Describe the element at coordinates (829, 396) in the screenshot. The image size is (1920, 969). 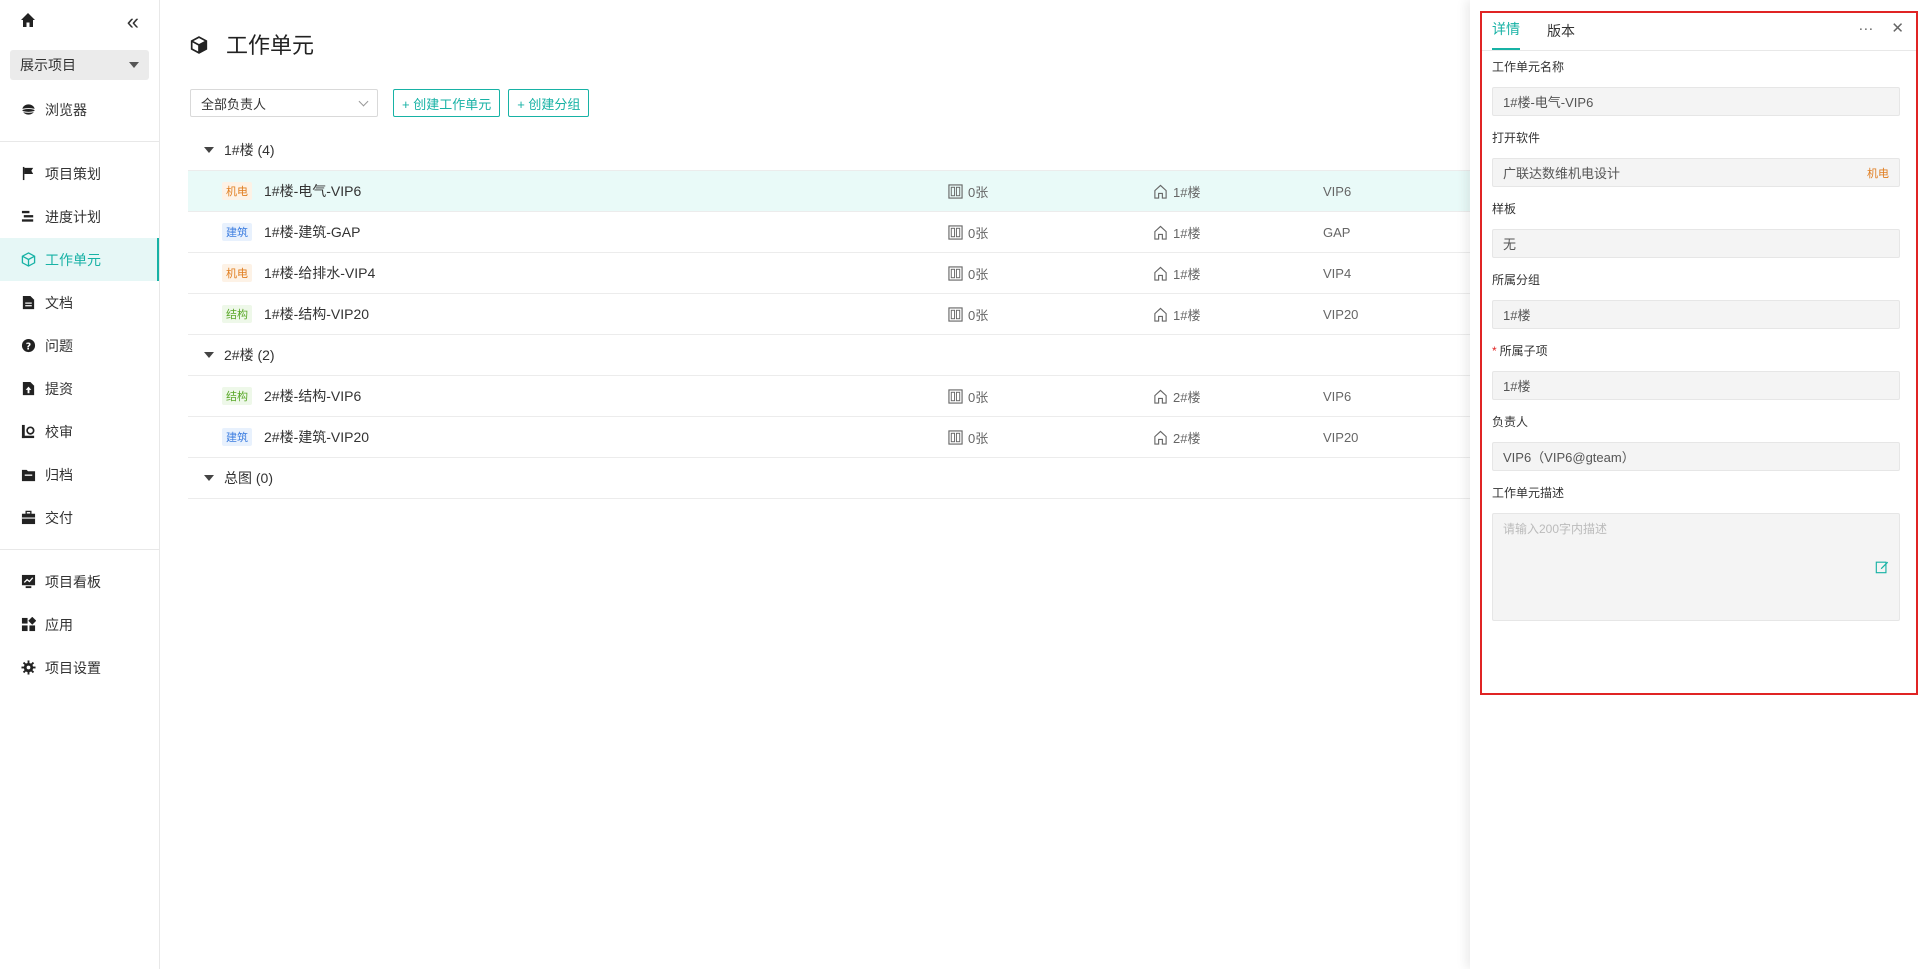
I see `list-item: 结构 2#楼-结构-VIP6 0张 2#楼 VIP6` at that location.